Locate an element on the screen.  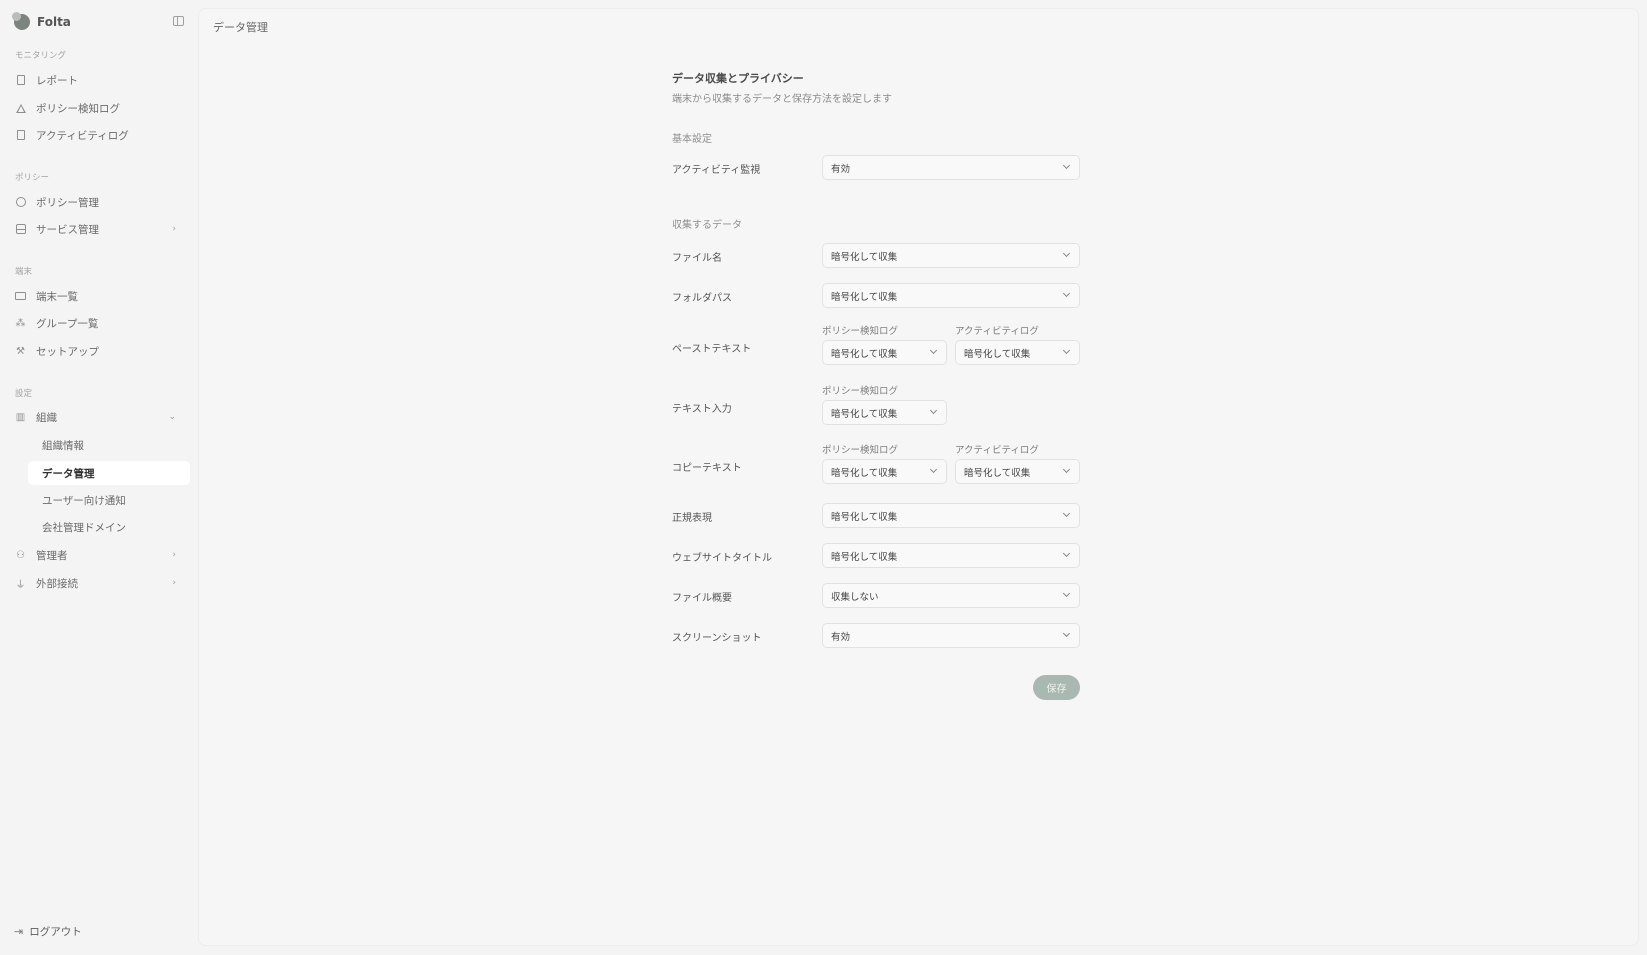
sidebar-item-label: ポリシー検知ログ is located at coordinates (78, 108).